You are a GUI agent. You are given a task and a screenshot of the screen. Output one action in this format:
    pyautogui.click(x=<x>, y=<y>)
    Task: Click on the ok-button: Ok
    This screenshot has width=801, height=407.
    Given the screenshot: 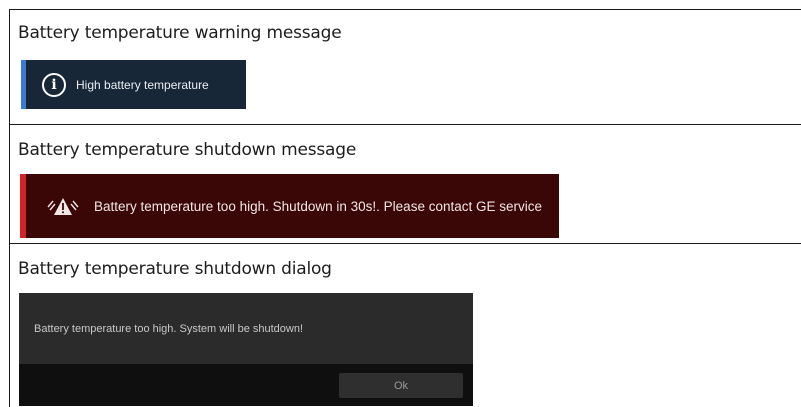 What is the action you would take?
    pyautogui.click(x=401, y=385)
    